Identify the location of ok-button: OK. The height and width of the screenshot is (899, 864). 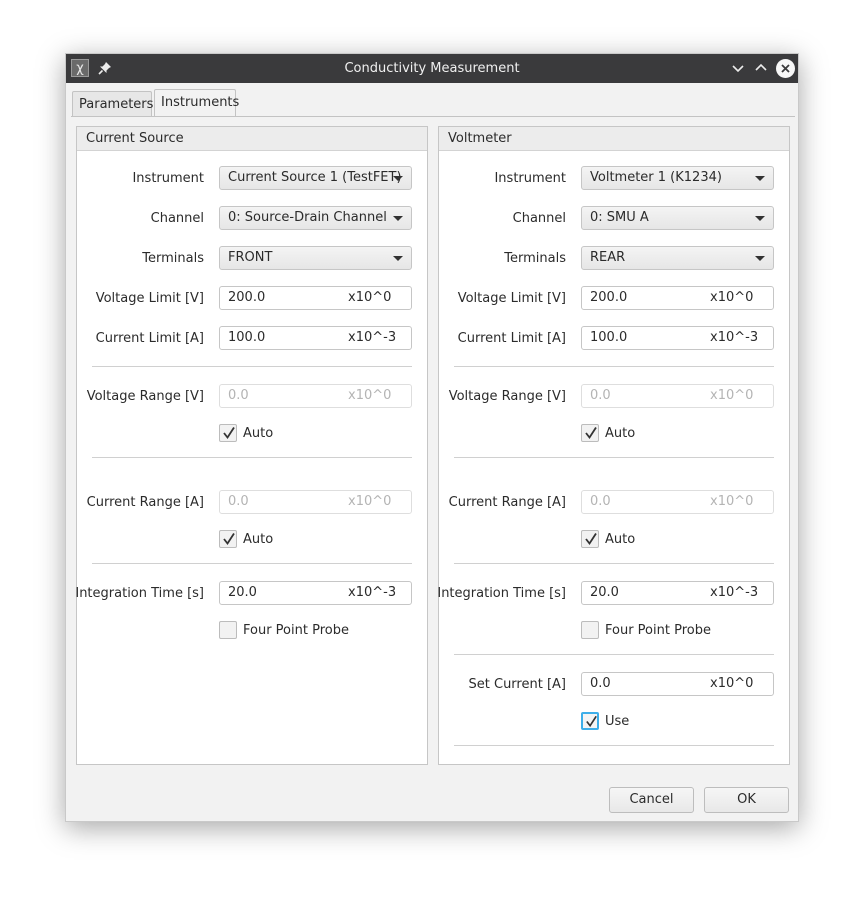
(746, 800).